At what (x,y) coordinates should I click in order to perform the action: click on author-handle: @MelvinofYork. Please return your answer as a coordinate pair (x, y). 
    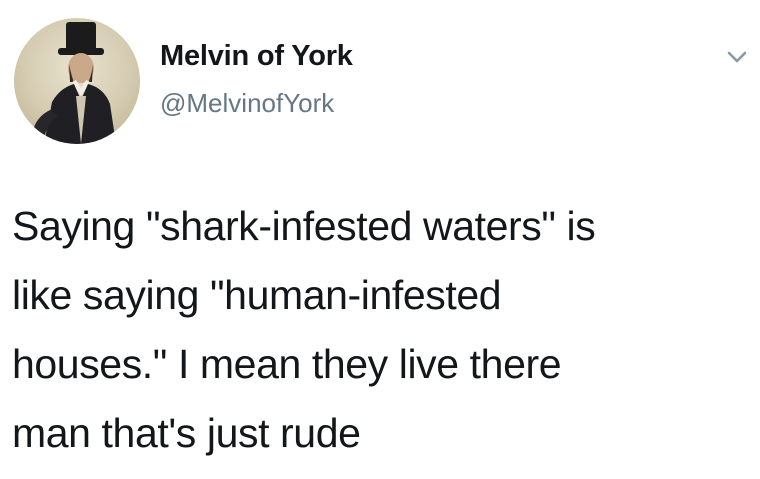
    Looking at the image, I should click on (247, 103).